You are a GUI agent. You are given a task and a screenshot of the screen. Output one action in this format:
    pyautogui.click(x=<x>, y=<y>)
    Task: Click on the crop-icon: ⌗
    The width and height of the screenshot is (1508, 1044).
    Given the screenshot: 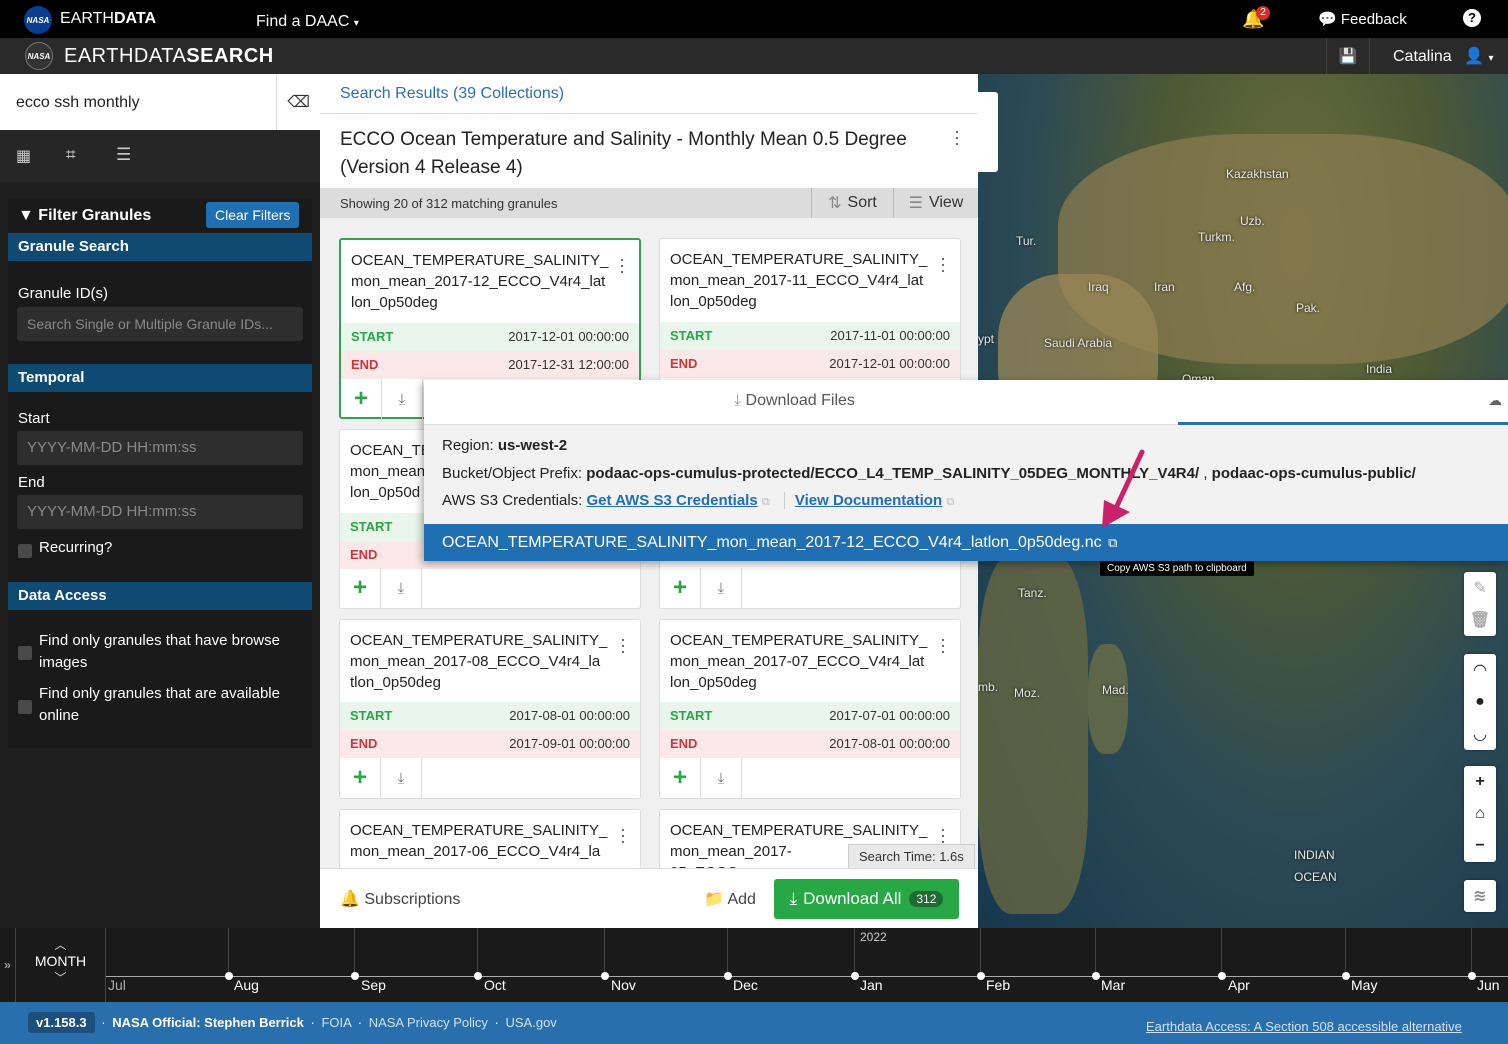 What is the action you would take?
    pyautogui.click(x=71, y=155)
    